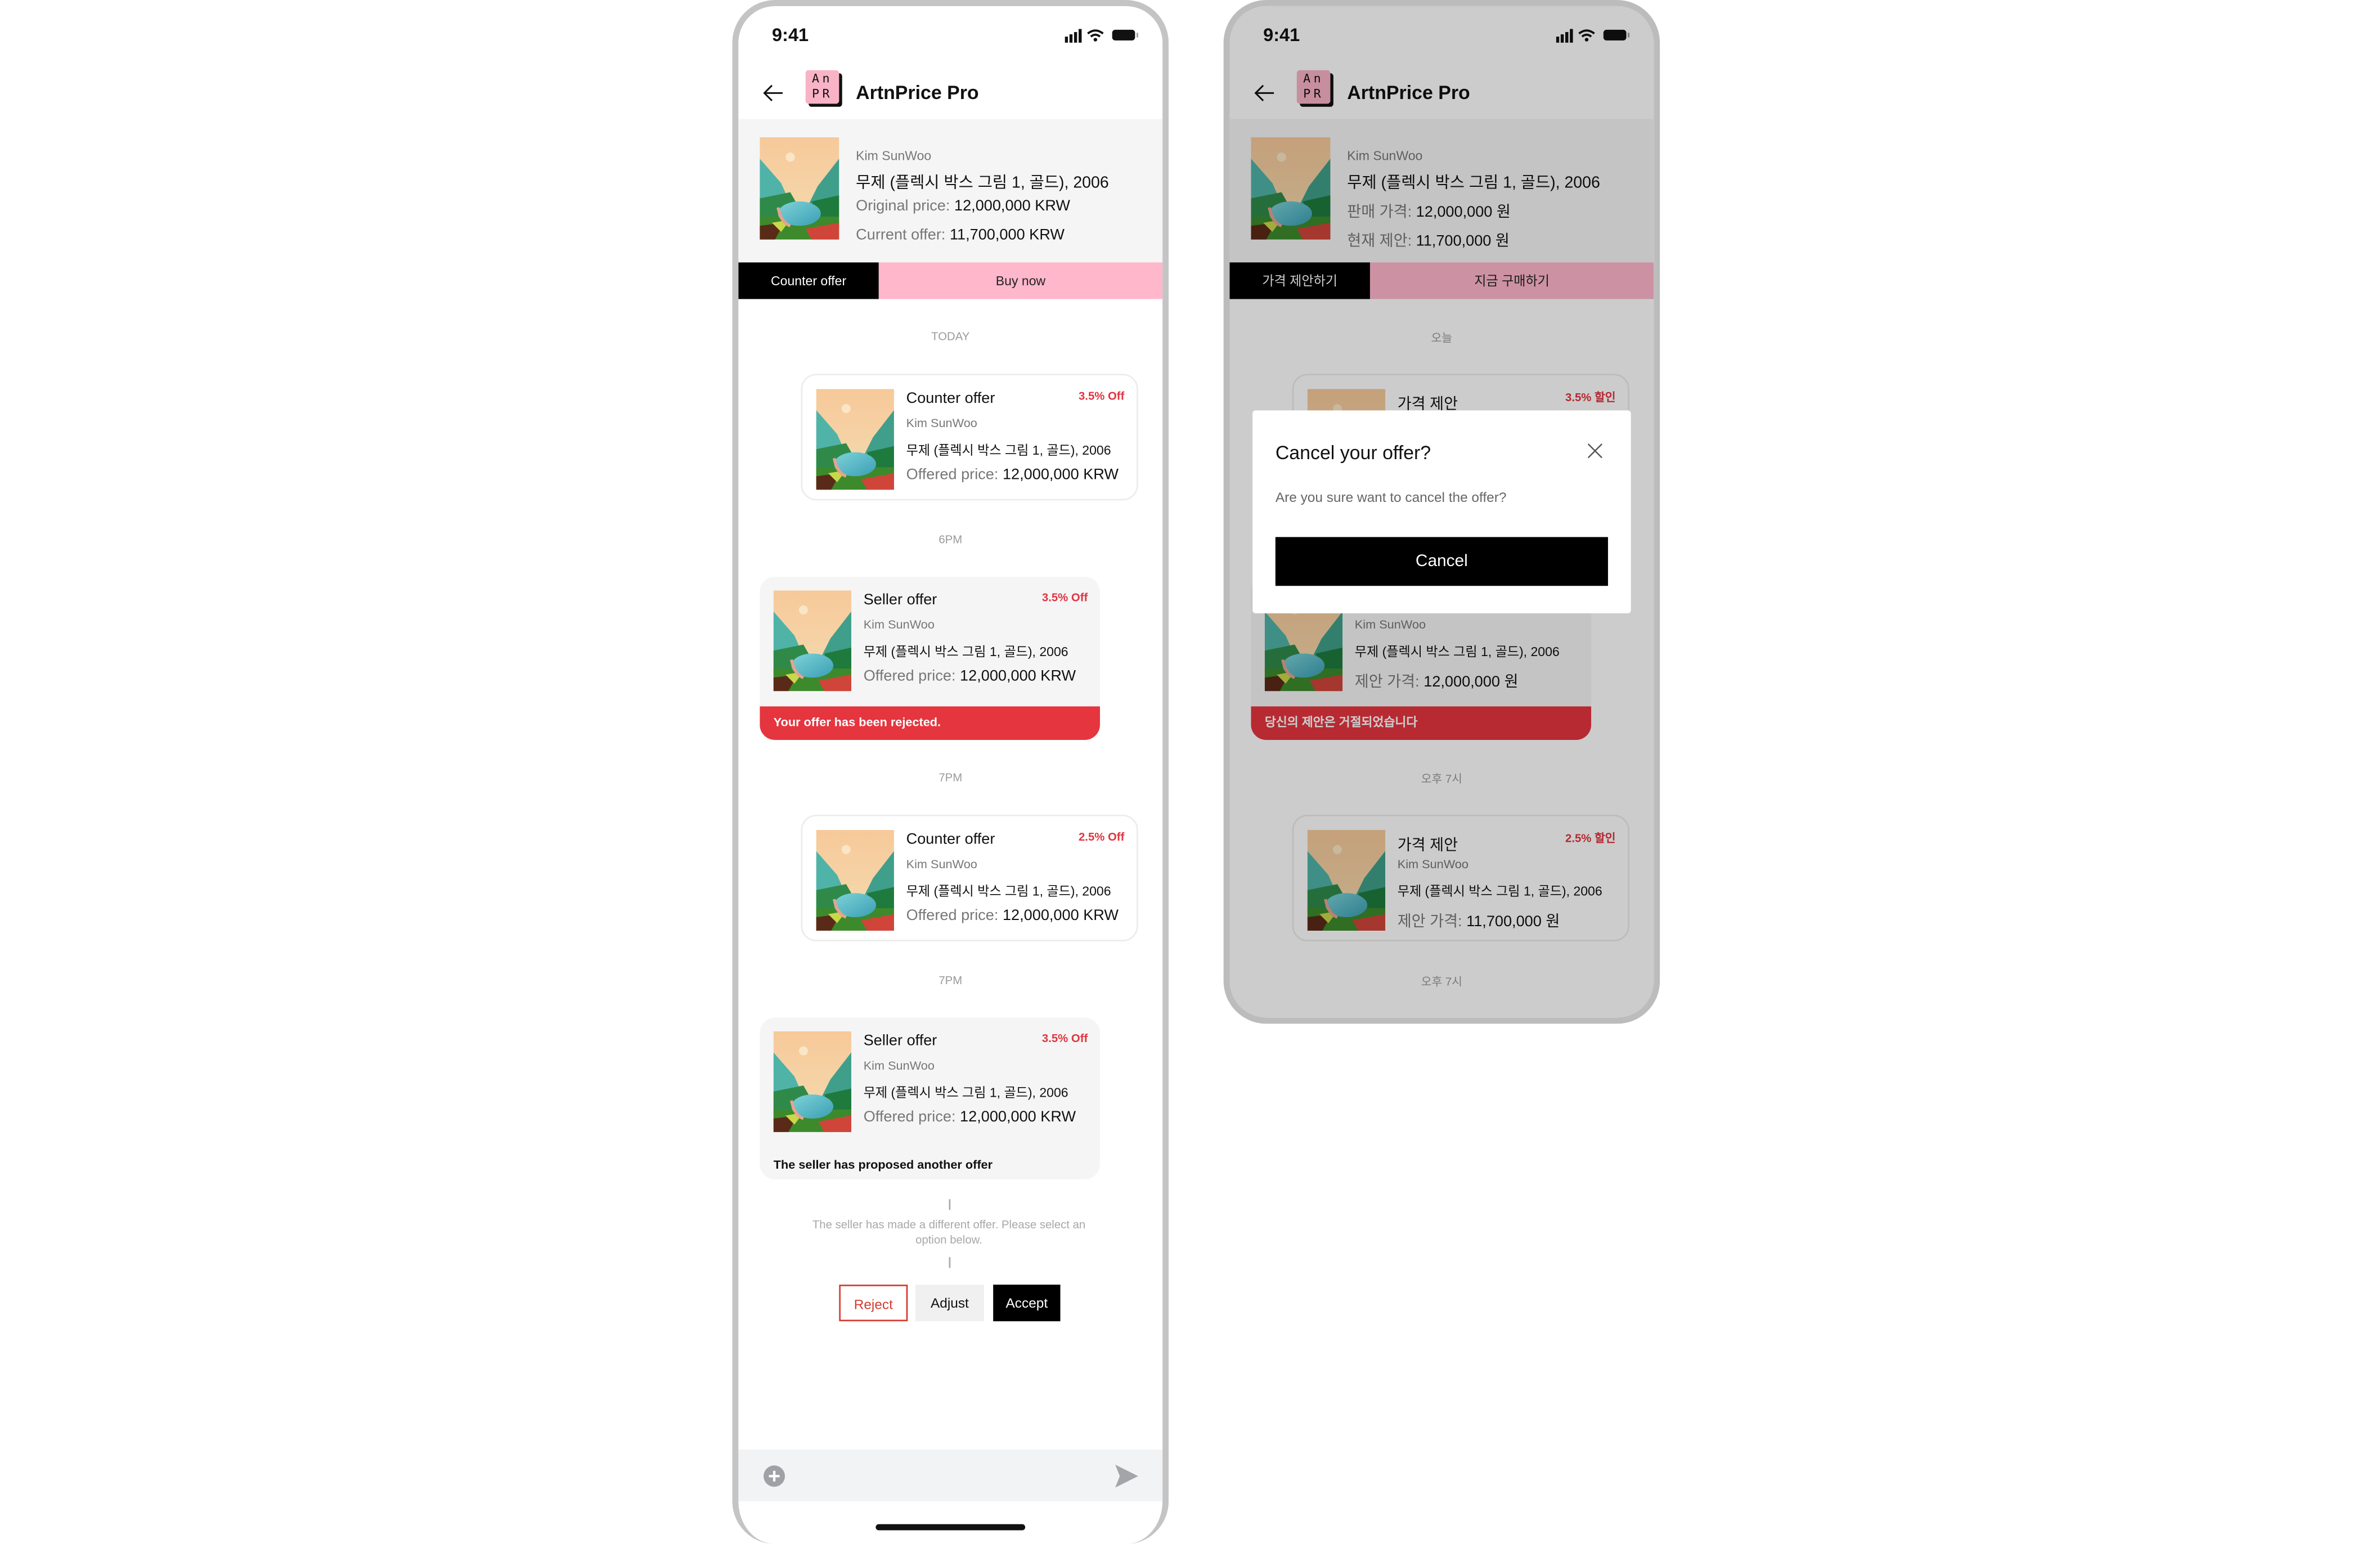 The height and width of the screenshot is (1544, 2380). Describe the element at coordinates (951, 1475) in the screenshot. I see `message-input-bar` at that location.